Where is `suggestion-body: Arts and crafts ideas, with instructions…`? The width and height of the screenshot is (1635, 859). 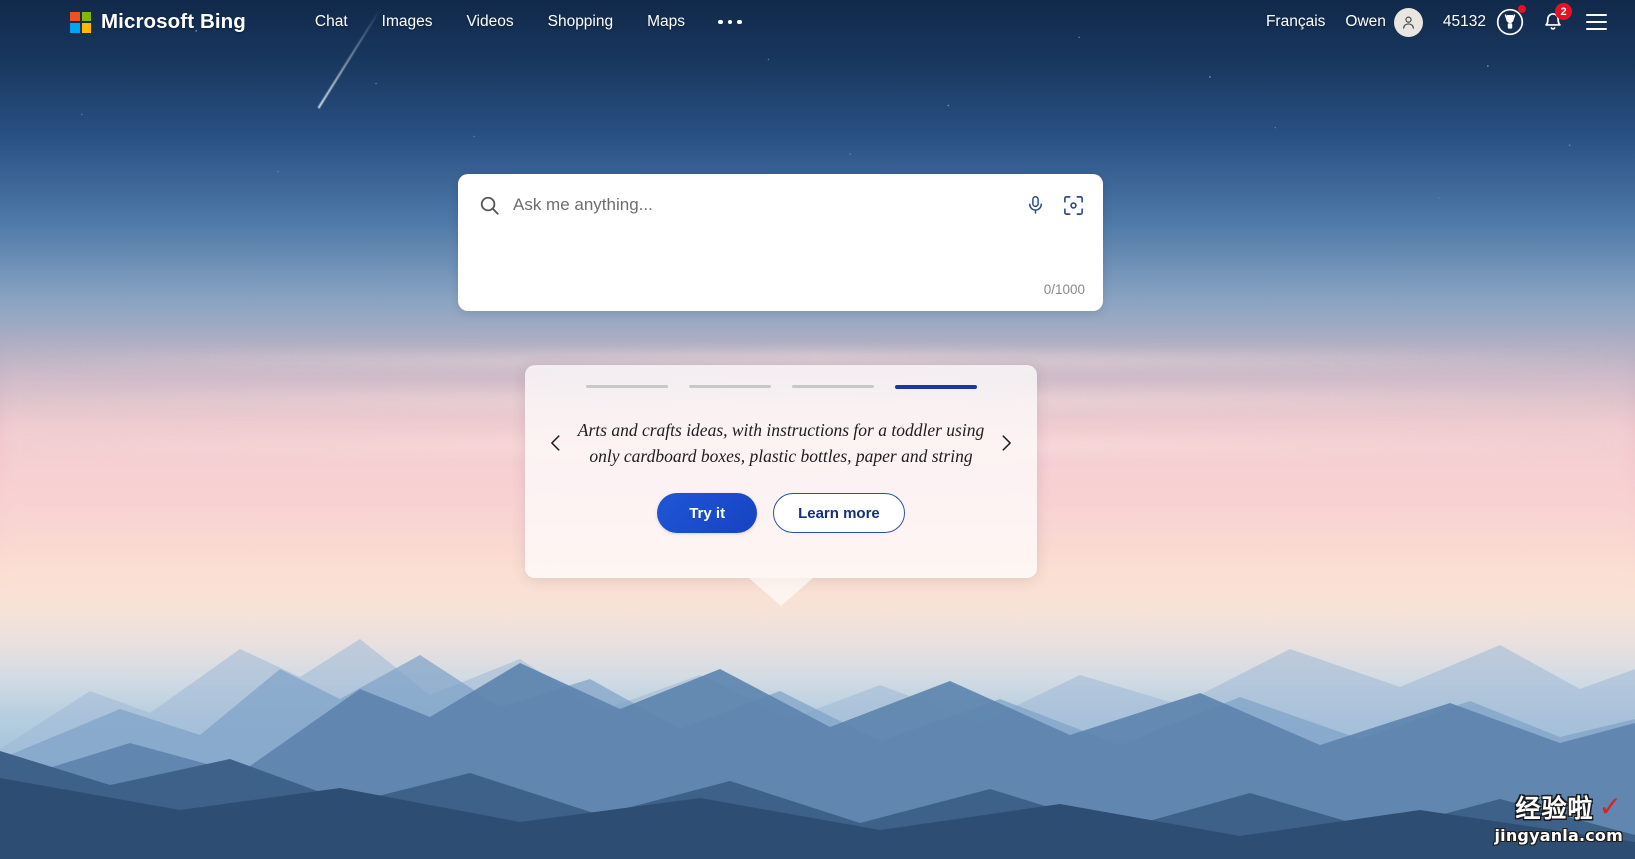
suggestion-body: Arts and crafts ideas, with instructions… is located at coordinates (781, 443).